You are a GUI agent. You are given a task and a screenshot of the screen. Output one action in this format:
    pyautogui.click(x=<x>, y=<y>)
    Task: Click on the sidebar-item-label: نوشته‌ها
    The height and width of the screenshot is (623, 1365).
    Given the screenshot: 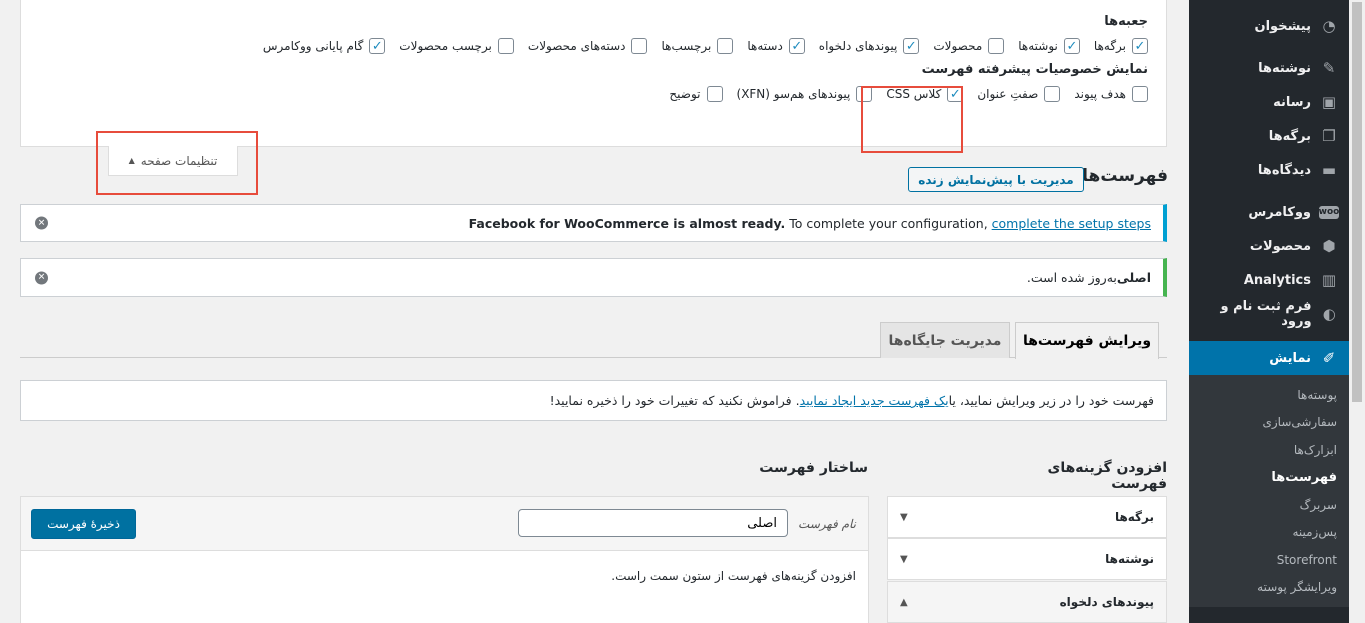 What is the action you would take?
    pyautogui.click(x=1284, y=68)
    